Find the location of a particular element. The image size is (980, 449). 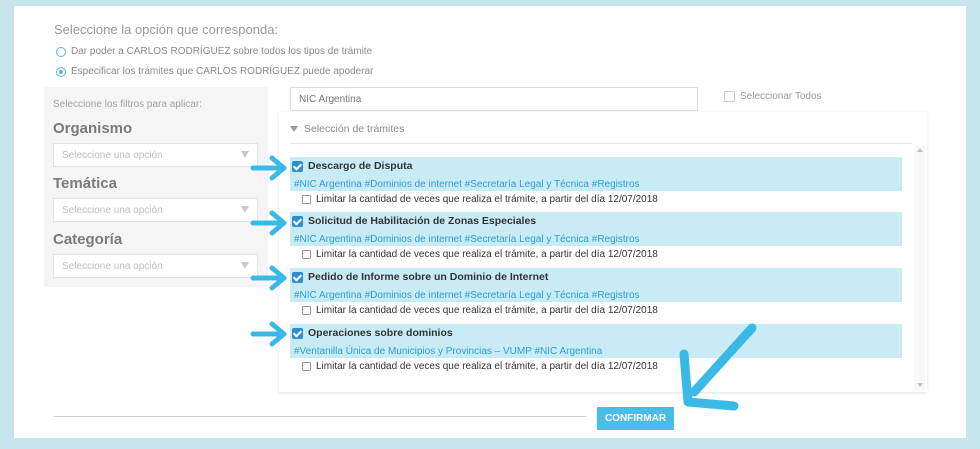

caret-down-icon is located at coordinates (294, 129).